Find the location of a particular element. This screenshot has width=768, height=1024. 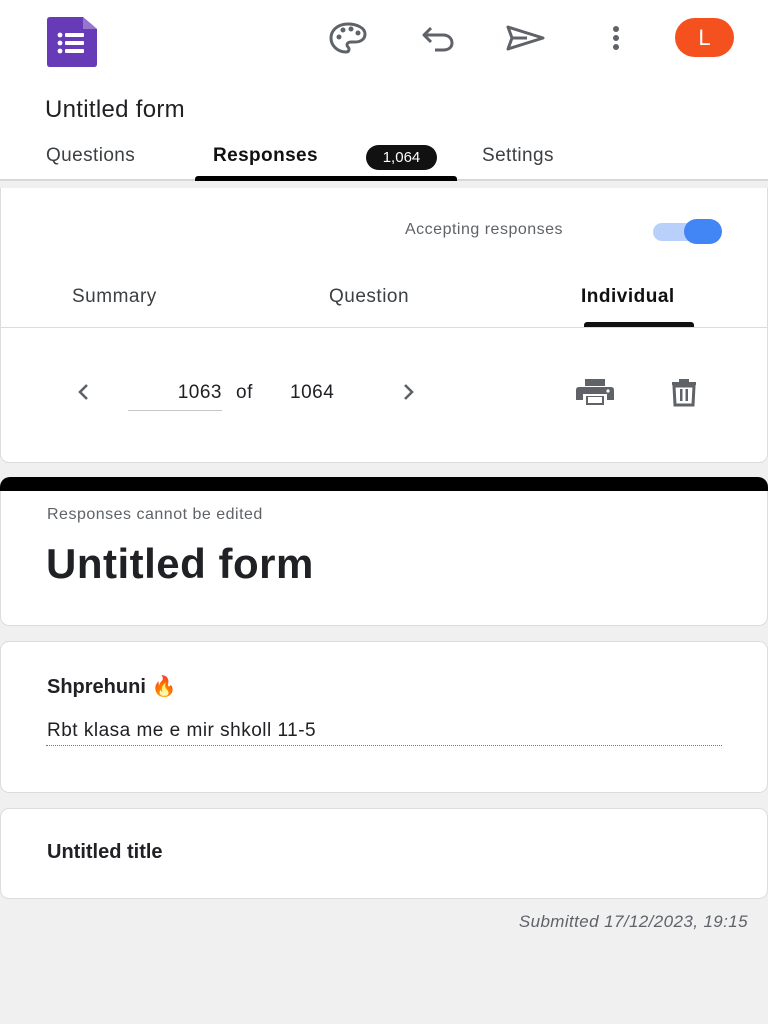

pager-total-label: 1064 is located at coordinates (312, 392).